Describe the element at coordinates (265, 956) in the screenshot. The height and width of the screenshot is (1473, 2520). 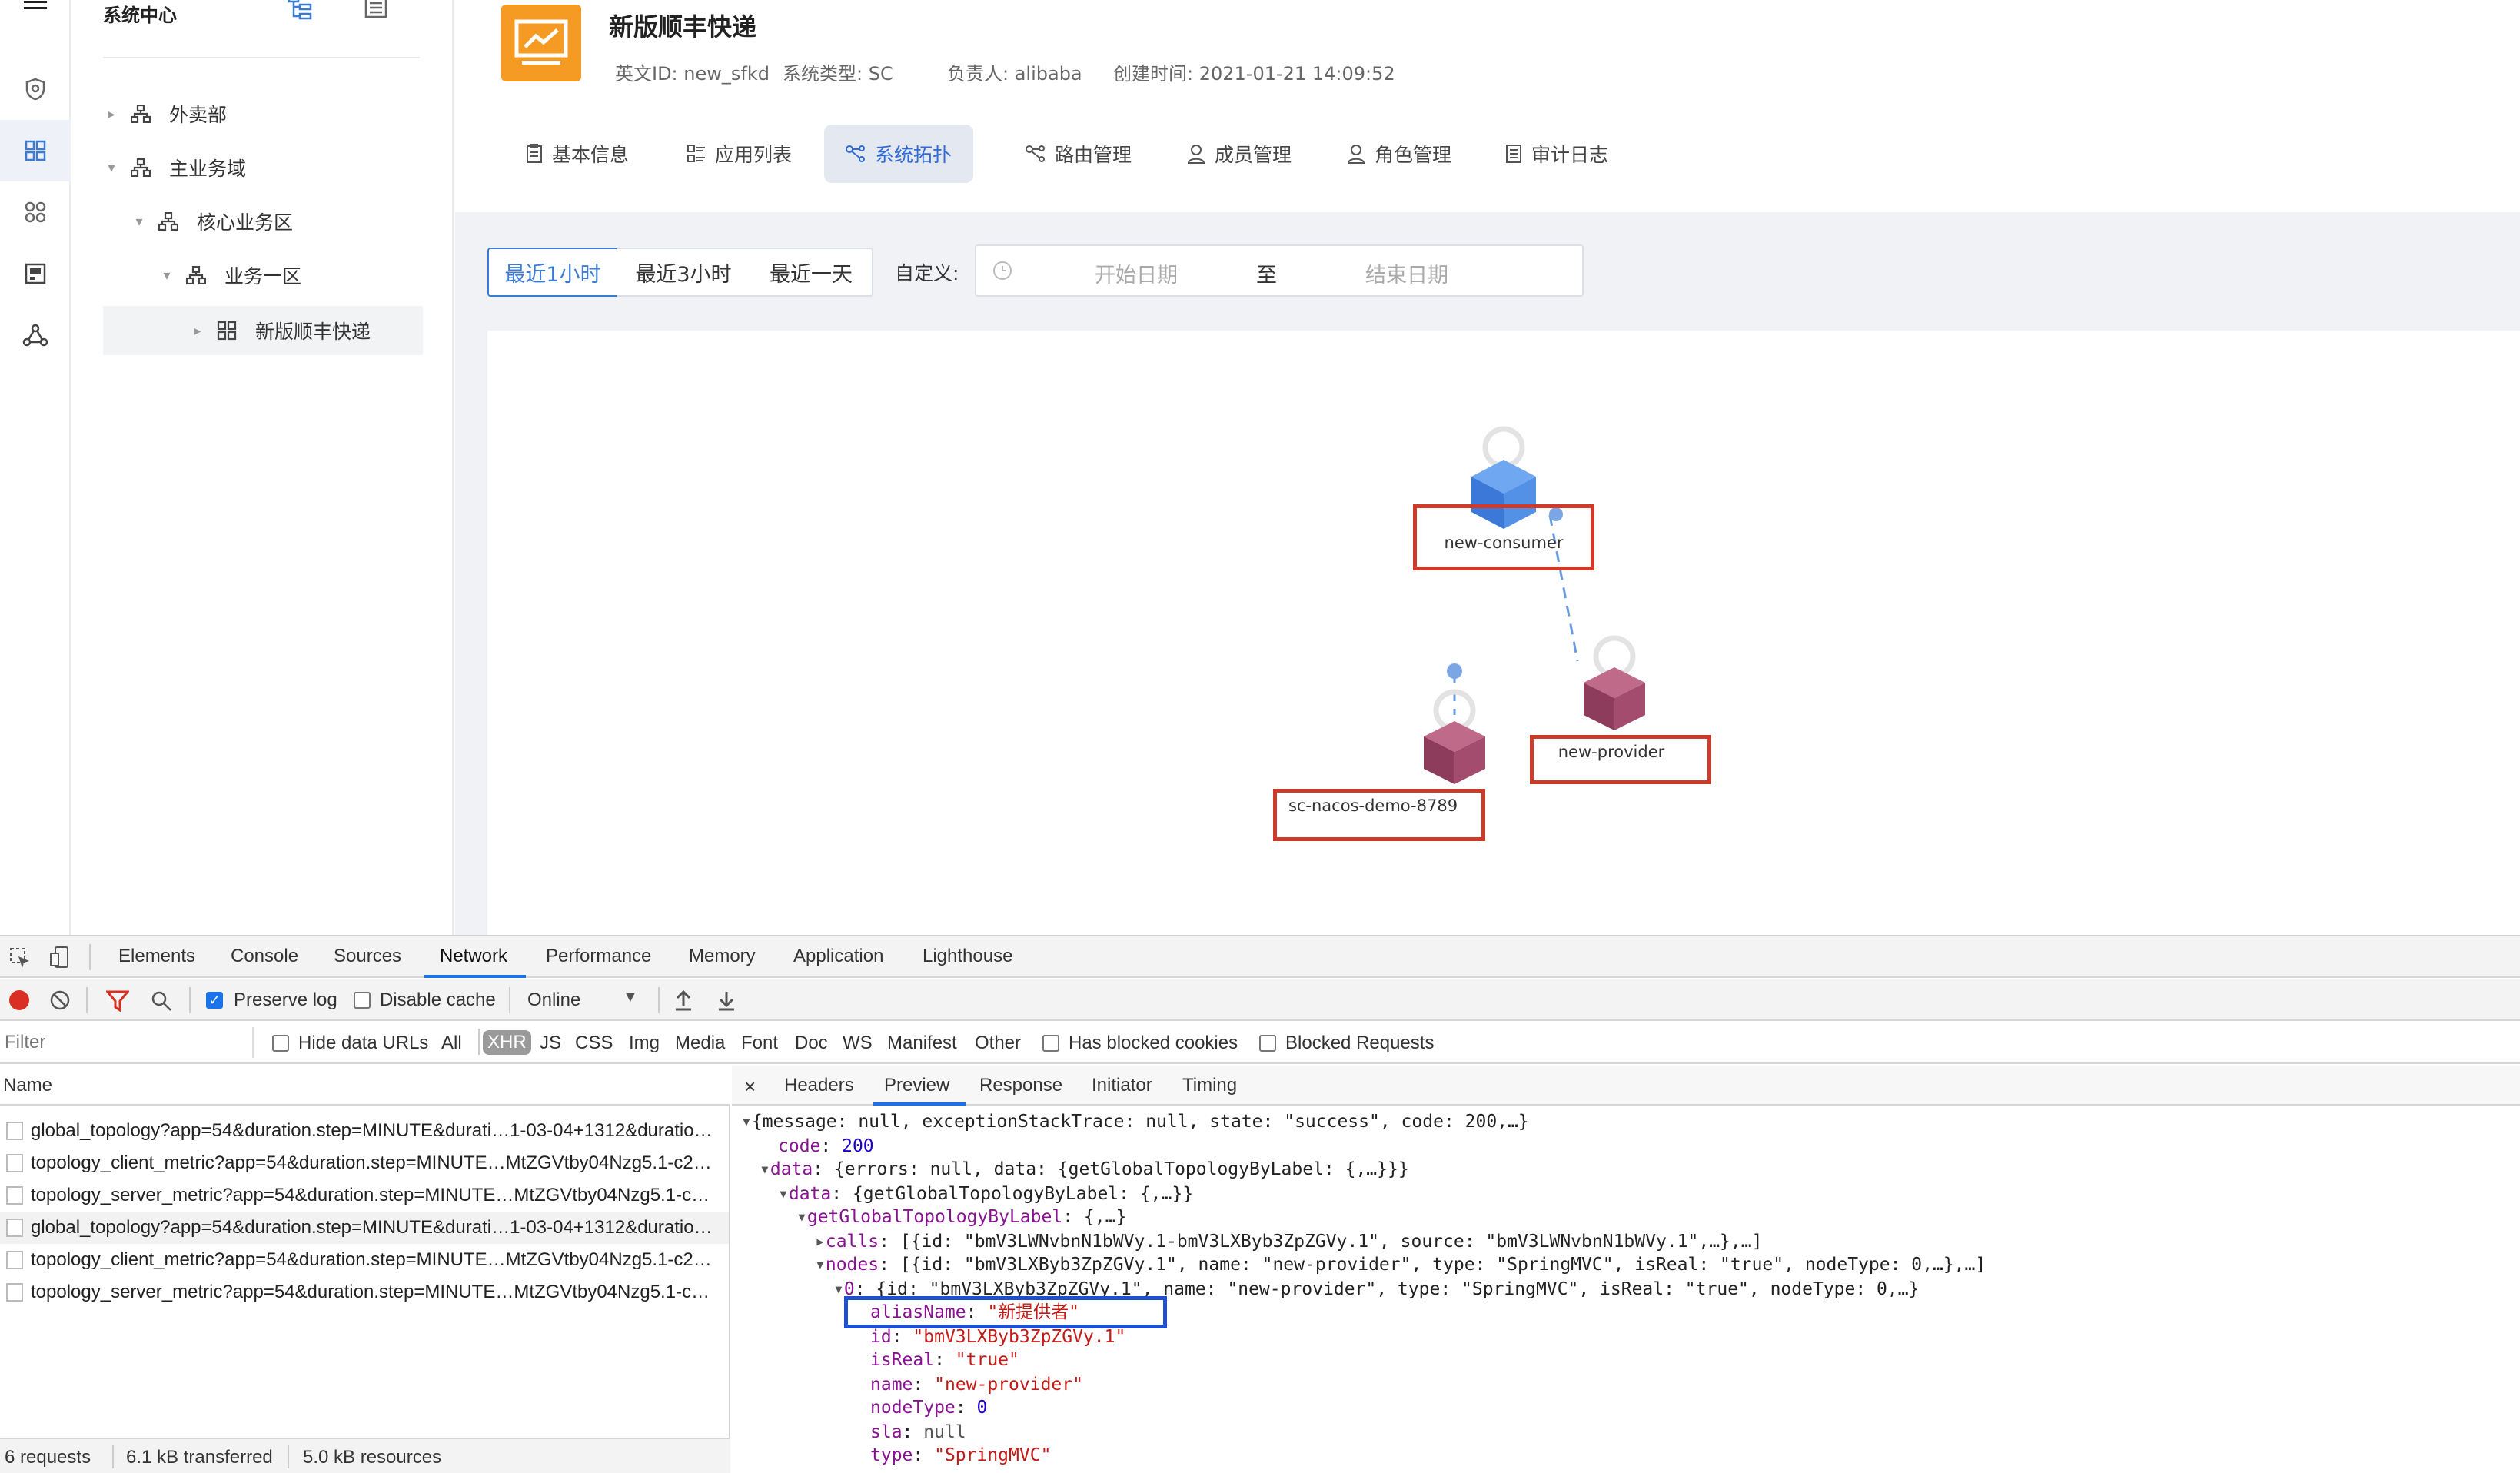
I see `devtools-tab-console: Console` at that location.